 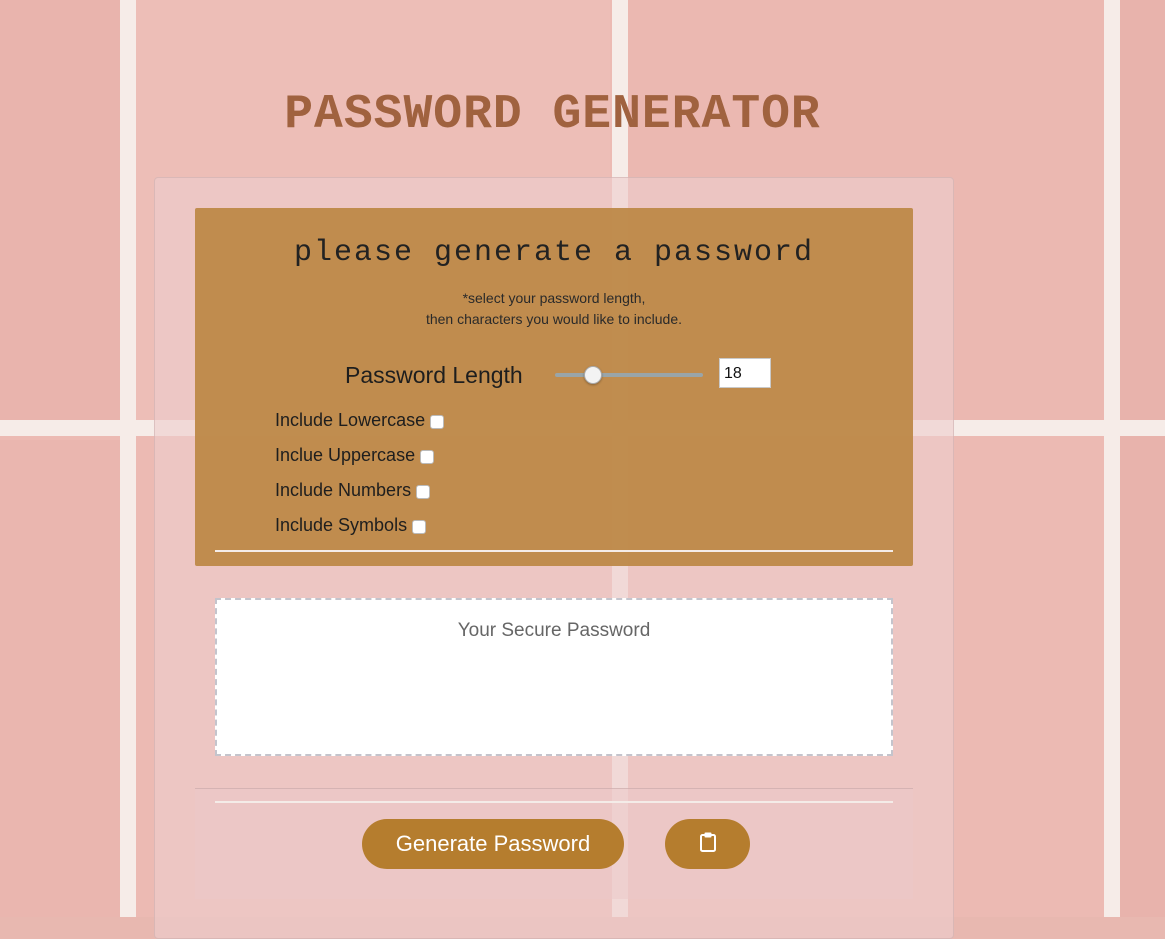 I want to click on slider-thumb, so click(x=592, y=375).